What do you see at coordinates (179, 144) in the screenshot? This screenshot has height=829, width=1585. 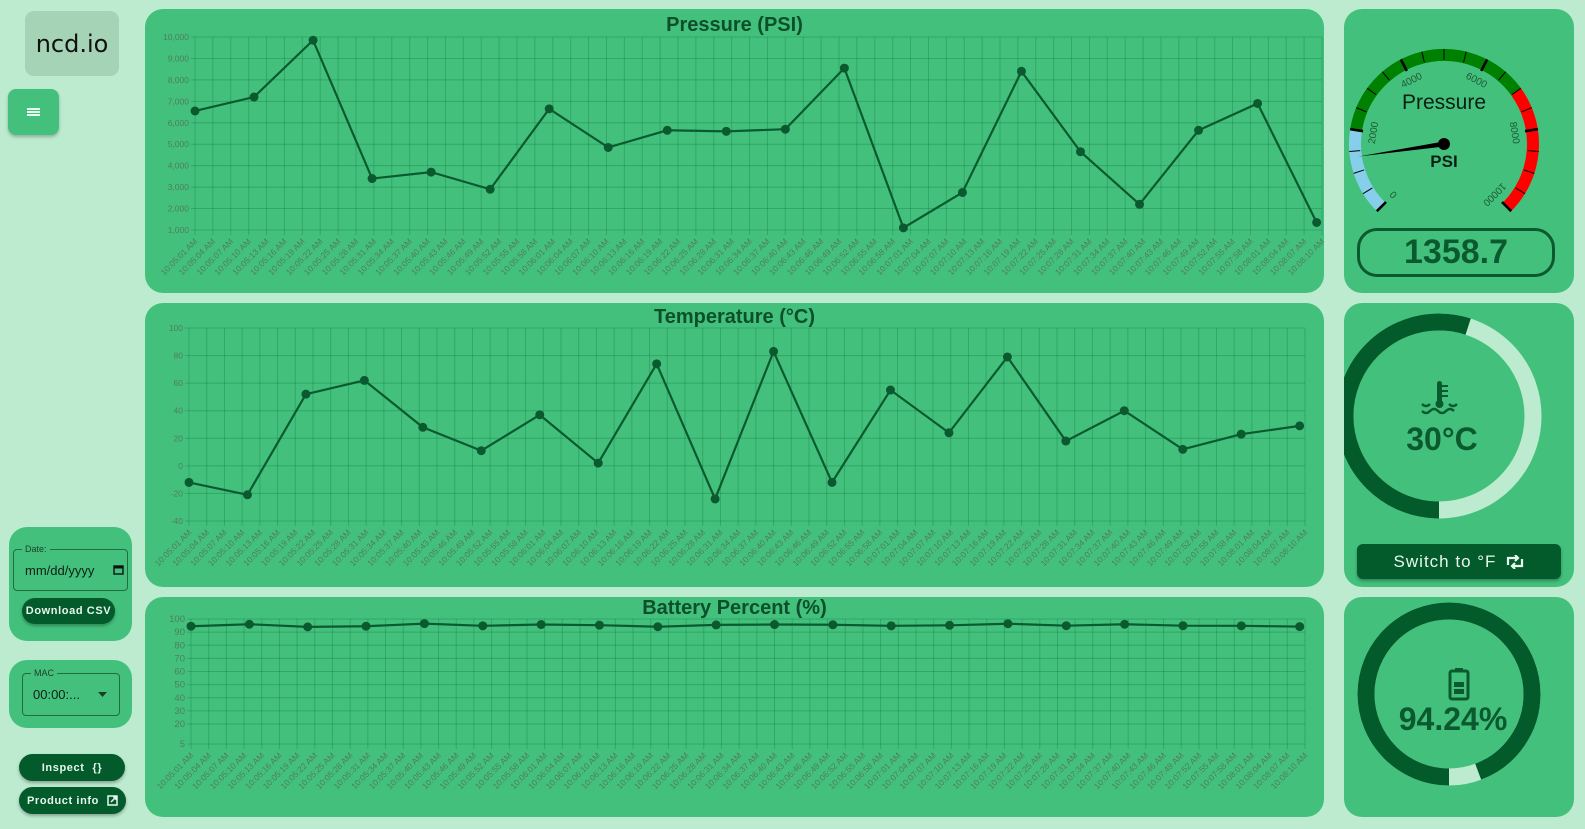 I see `y-tick-label: 5,000` at bounding box center [179, 144].